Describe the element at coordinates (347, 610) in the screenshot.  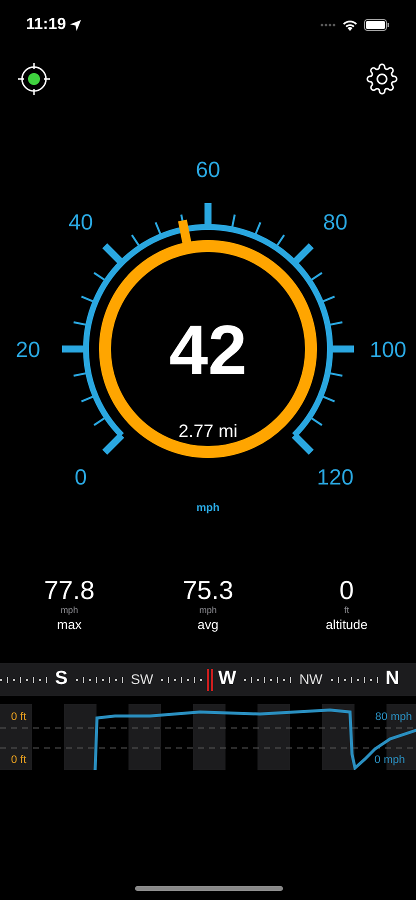
I see `stat-unit: ft` at that location.